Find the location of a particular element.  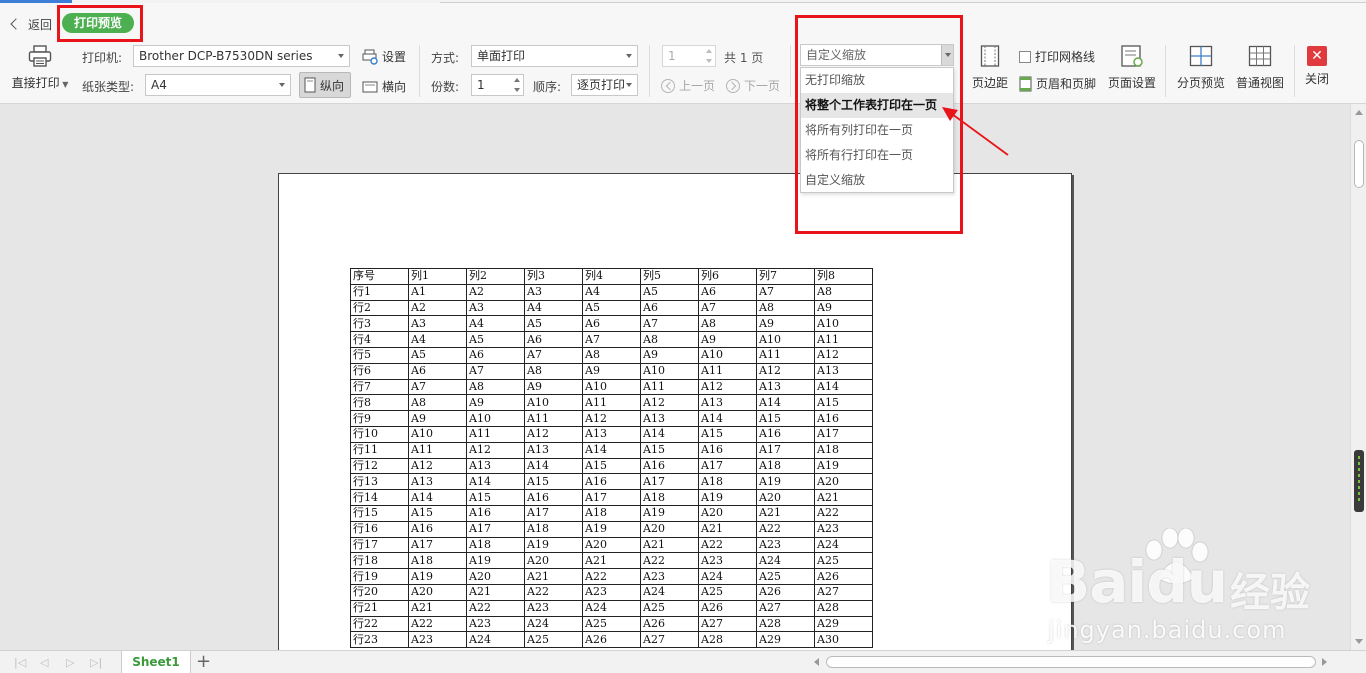

header-footer-label: 页眉和页脚 is located at coordinates (1066, 84).